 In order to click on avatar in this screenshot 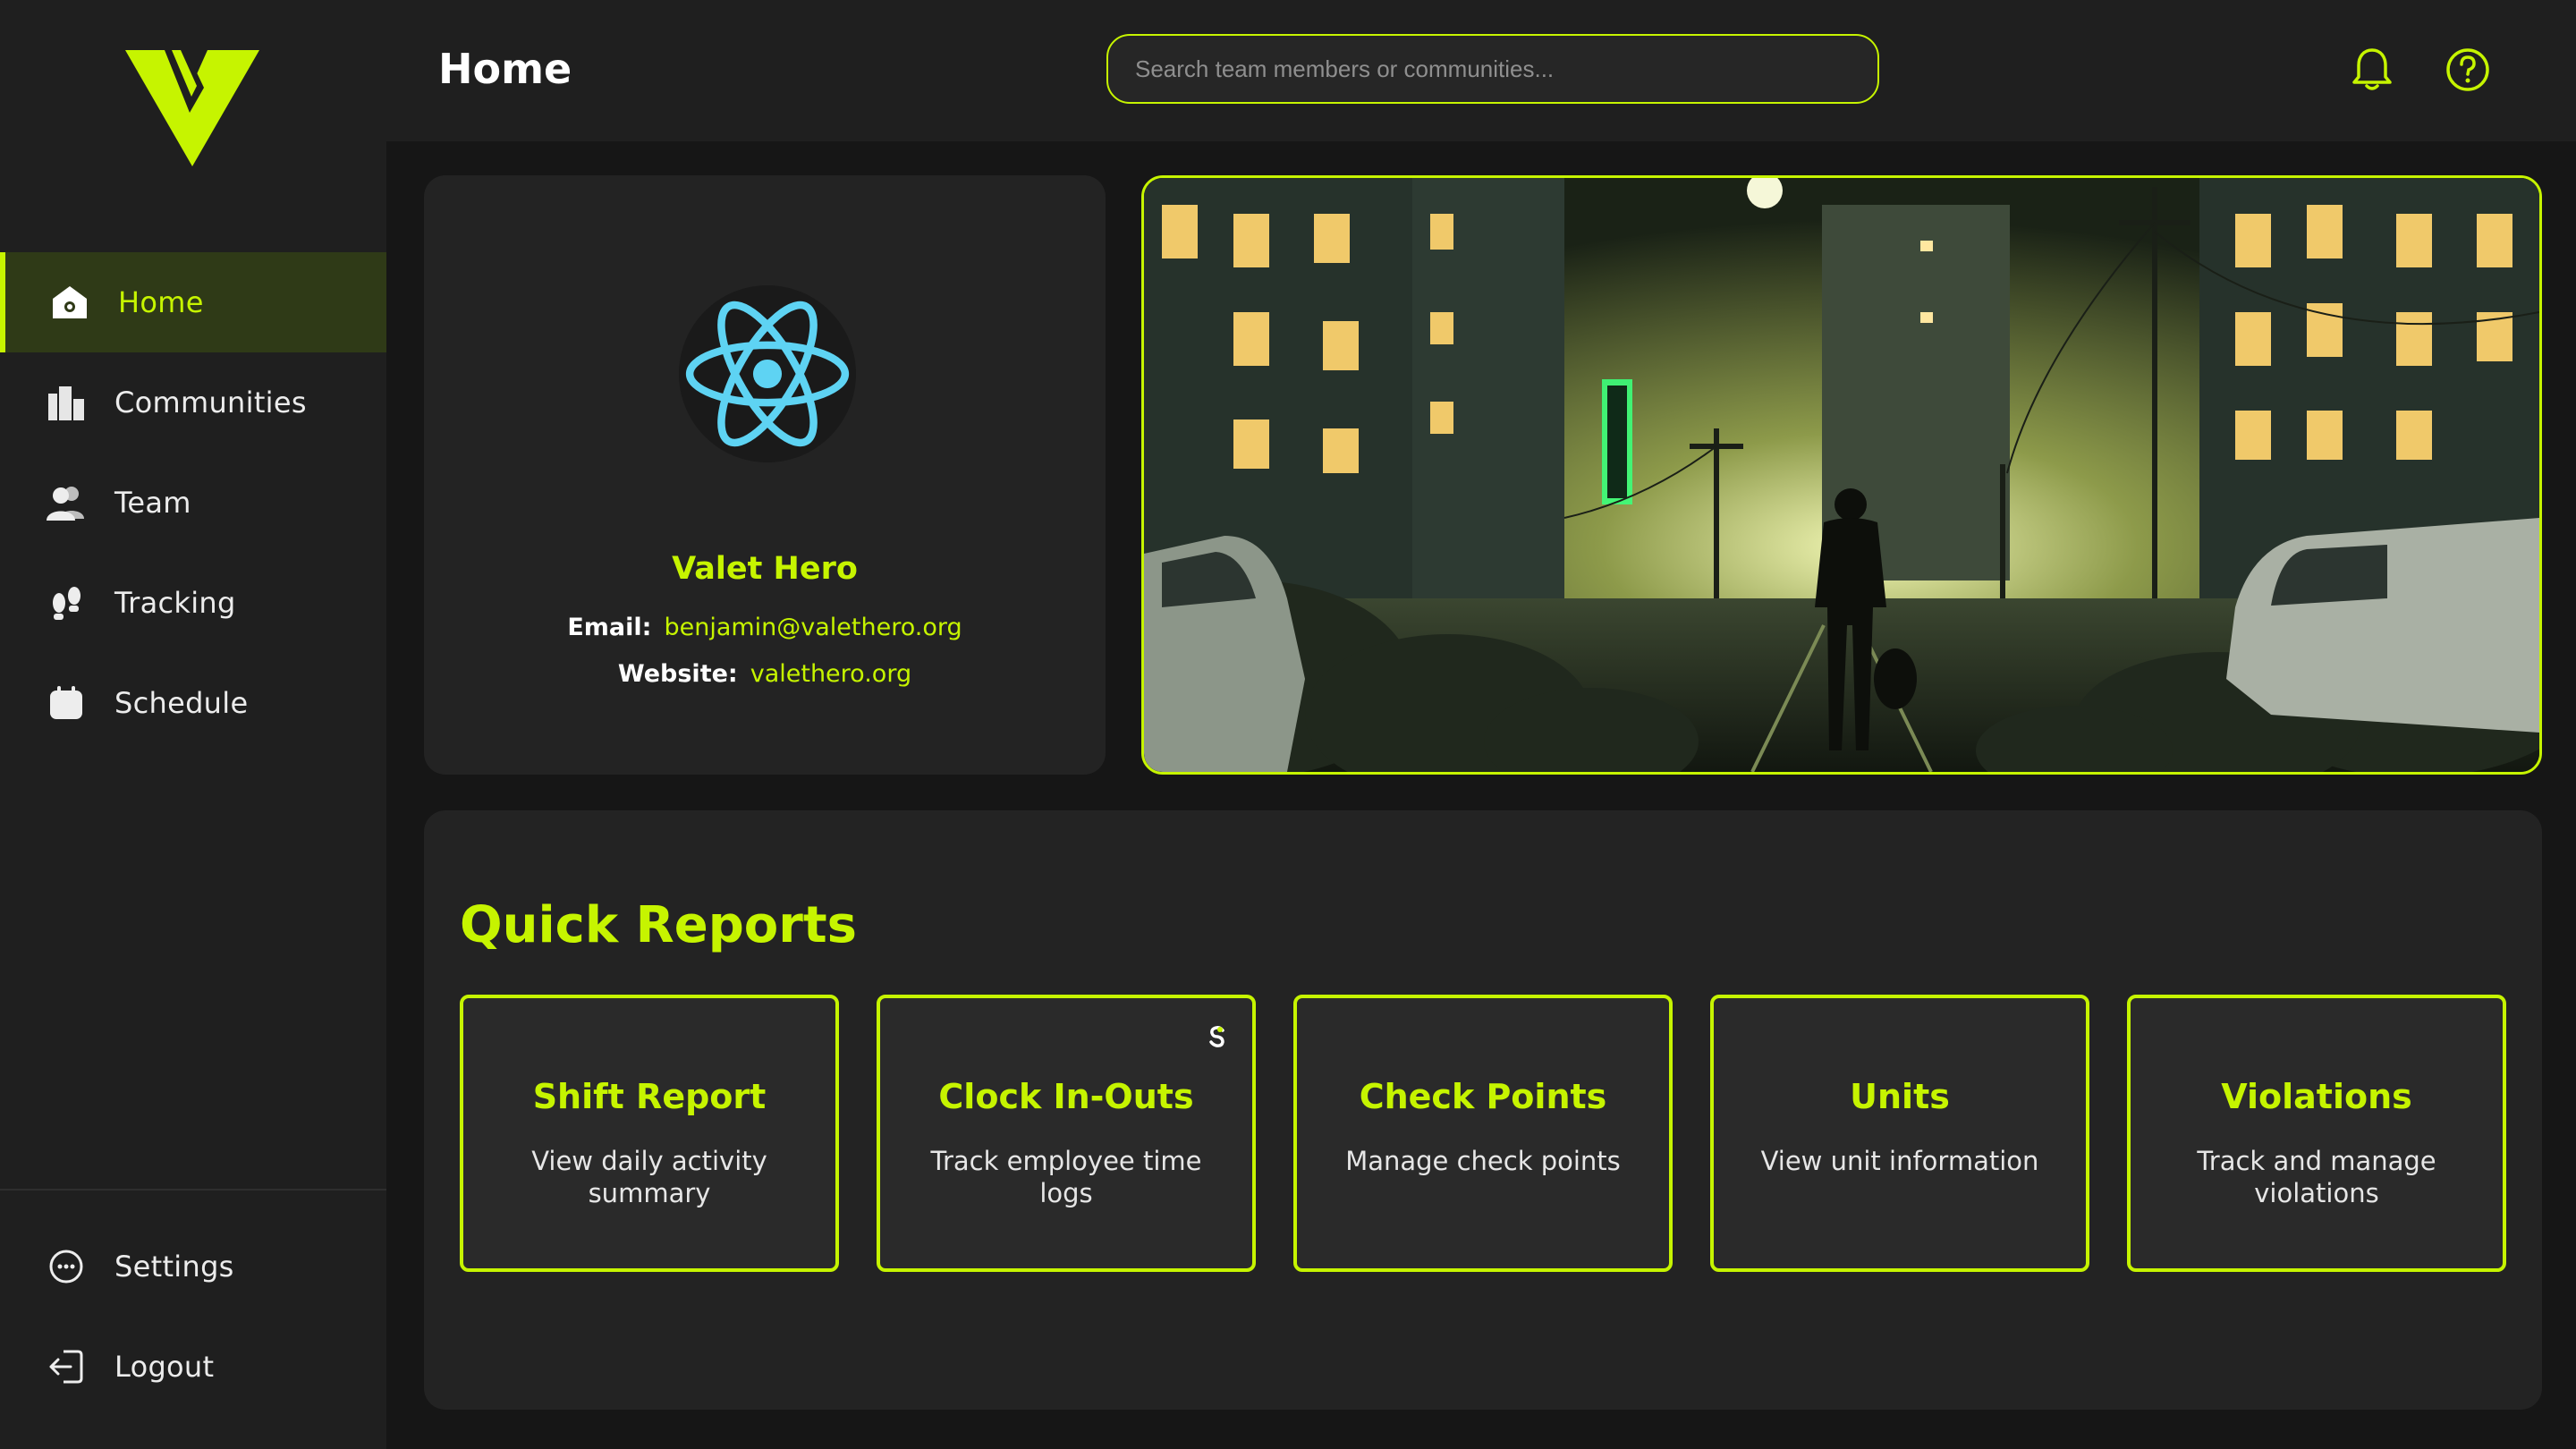, I will do `click(767, 373)`.